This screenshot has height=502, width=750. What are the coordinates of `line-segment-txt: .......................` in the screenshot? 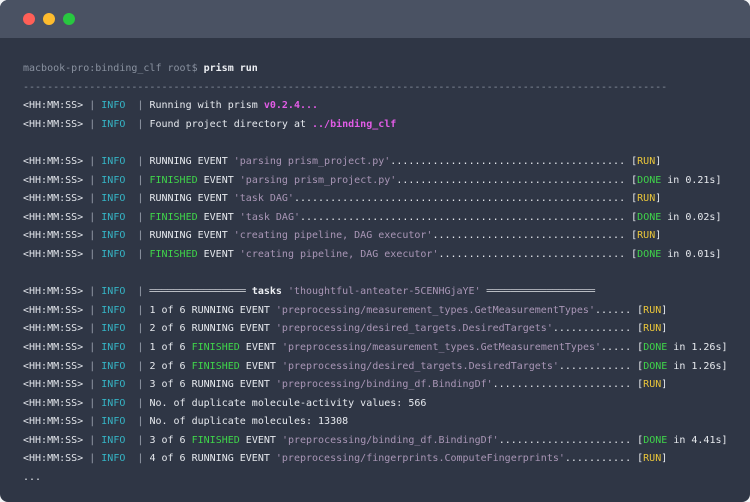 It's located at (565, 385).